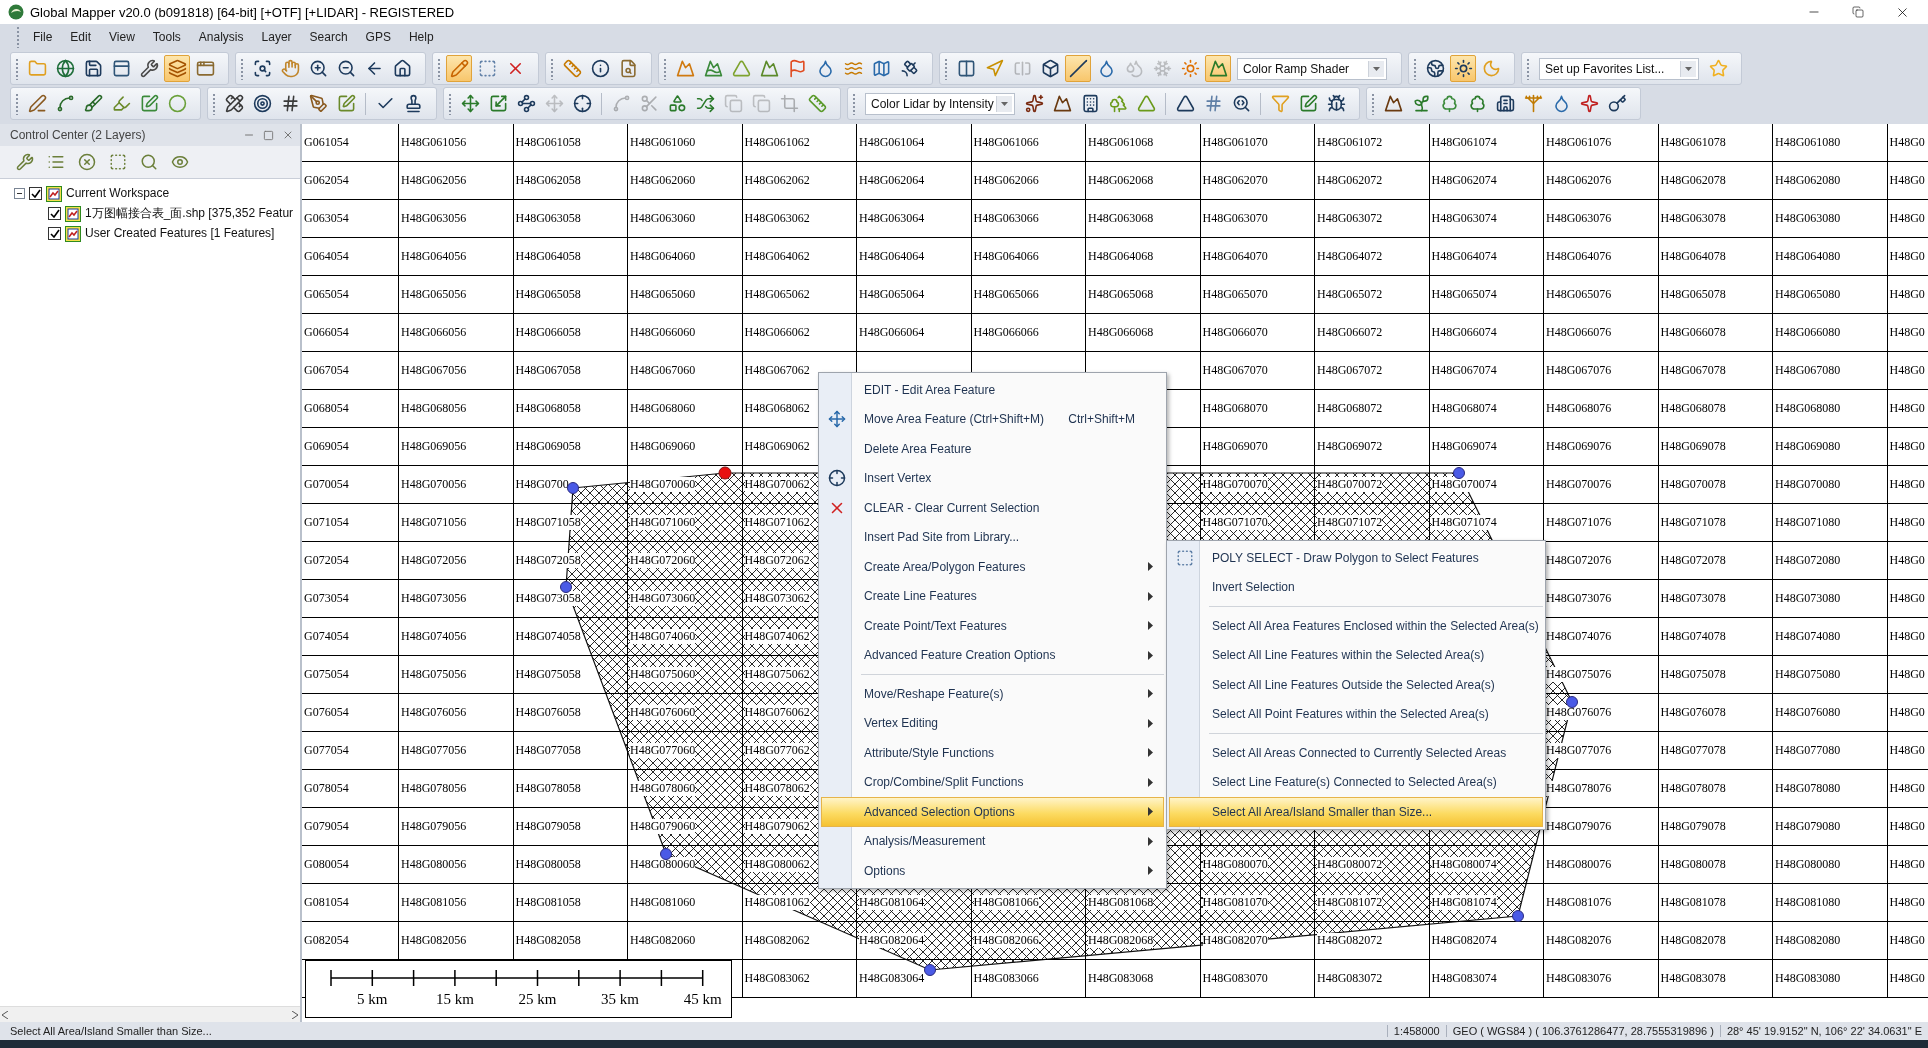 This screenshot has height=1048, width=1928. I want to click on grid-label: H48G081072, so click(1350, 902).